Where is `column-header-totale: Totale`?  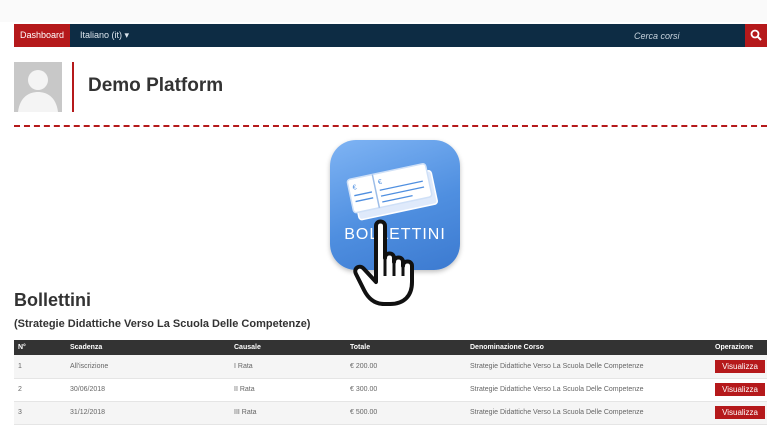
column-header-totale: Totale is located at coordinates (360, 347).